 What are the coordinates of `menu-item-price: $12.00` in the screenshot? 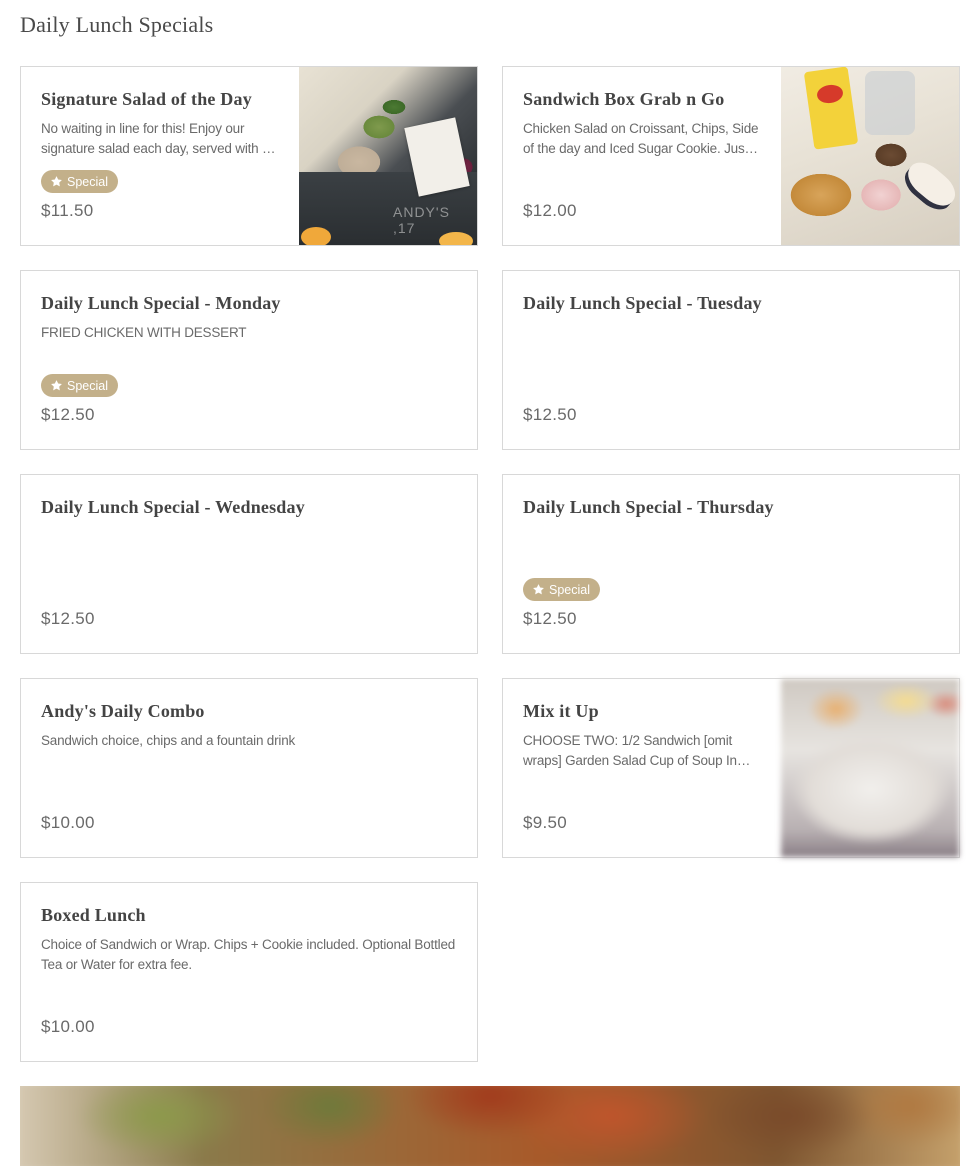 It's located at (550, 210).